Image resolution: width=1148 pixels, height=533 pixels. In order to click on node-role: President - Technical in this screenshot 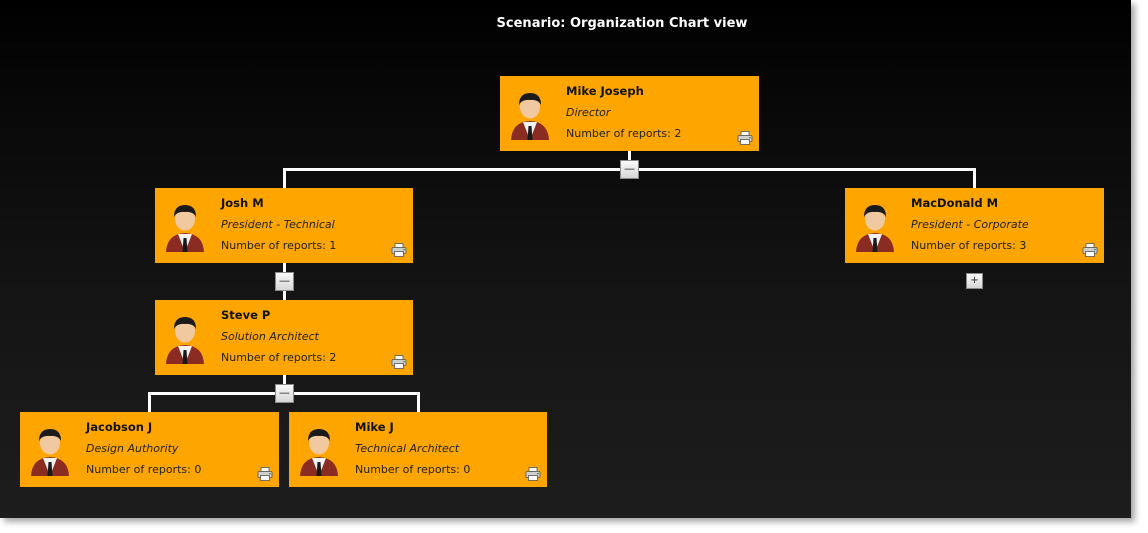, I will do `click(278, 224)`.